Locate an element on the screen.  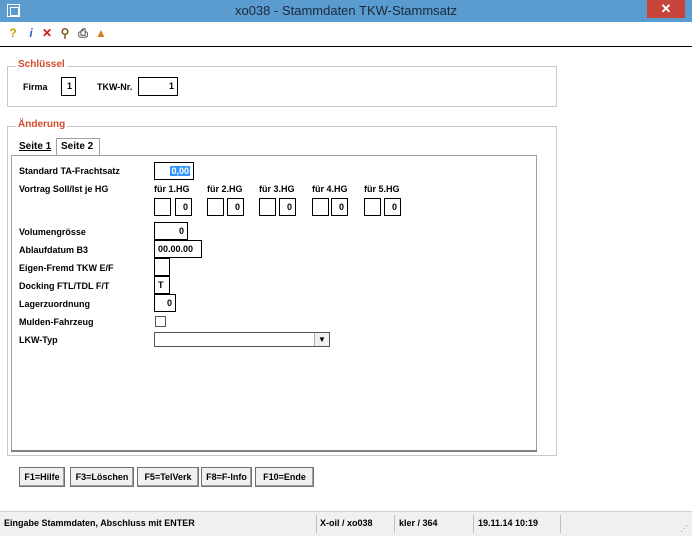
info-icon: i is located at coordinates (31, 33).